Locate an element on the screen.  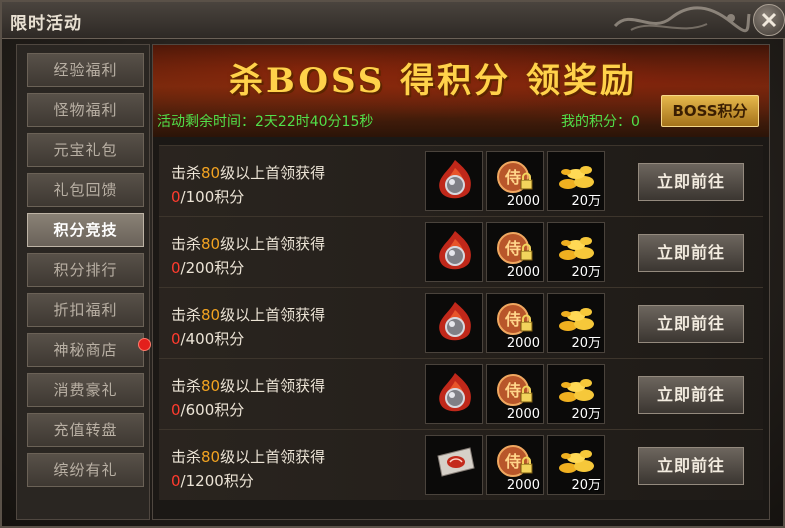
close-icon is located at coordinates (769, 20).